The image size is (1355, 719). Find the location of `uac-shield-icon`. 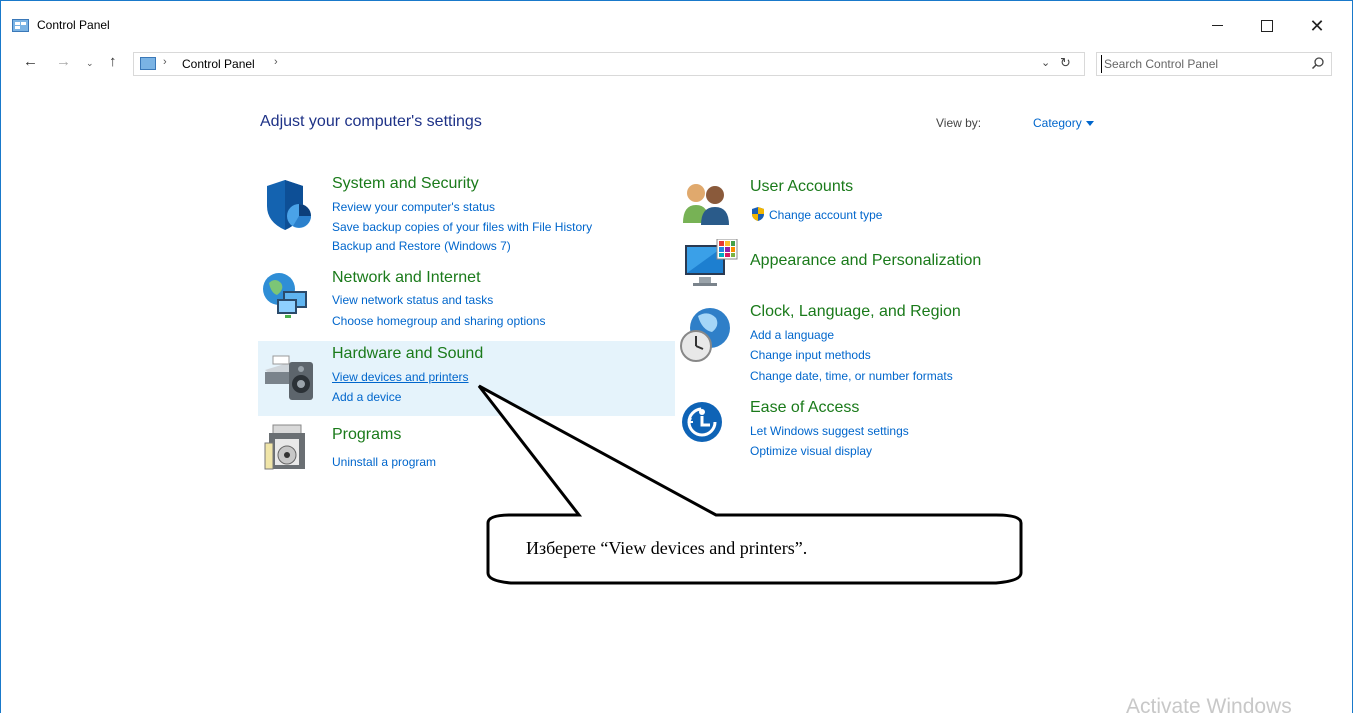

uac-shield-icon is located at coordinates (758, 214).